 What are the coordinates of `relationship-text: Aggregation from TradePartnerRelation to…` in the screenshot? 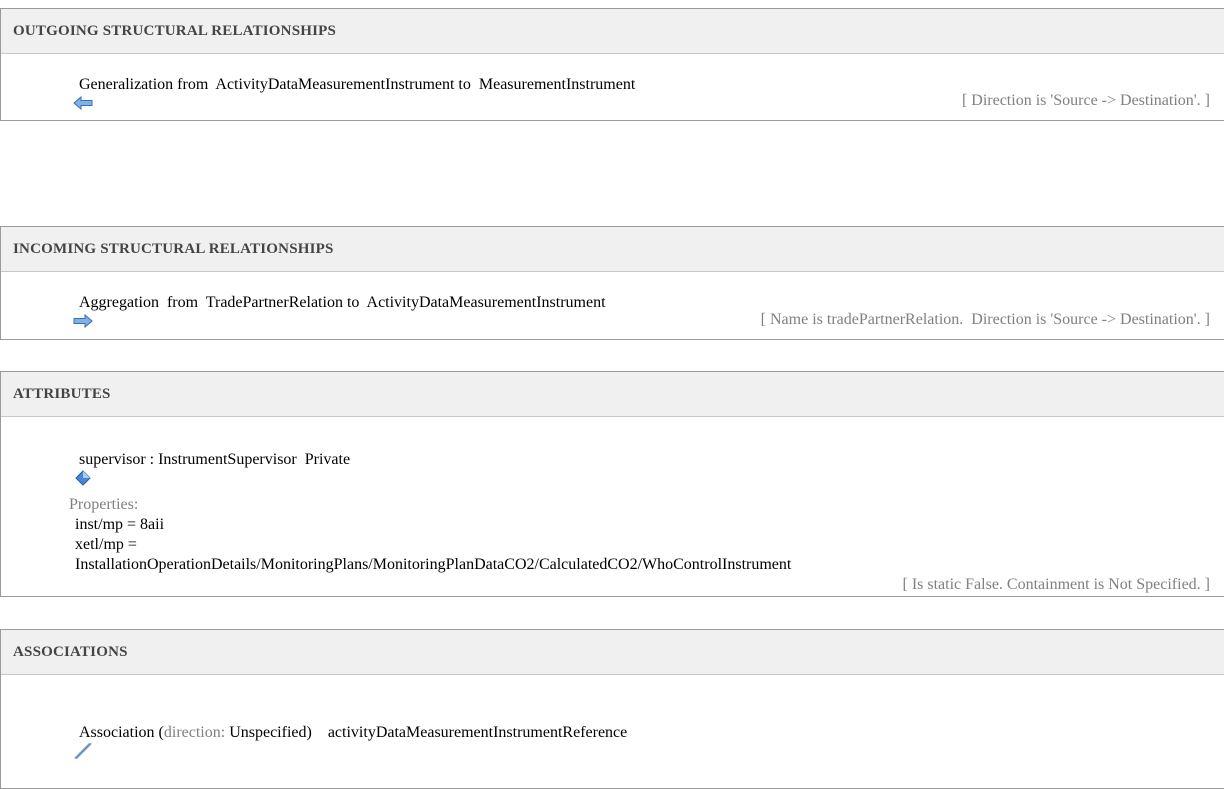 It's located at (342, 302).